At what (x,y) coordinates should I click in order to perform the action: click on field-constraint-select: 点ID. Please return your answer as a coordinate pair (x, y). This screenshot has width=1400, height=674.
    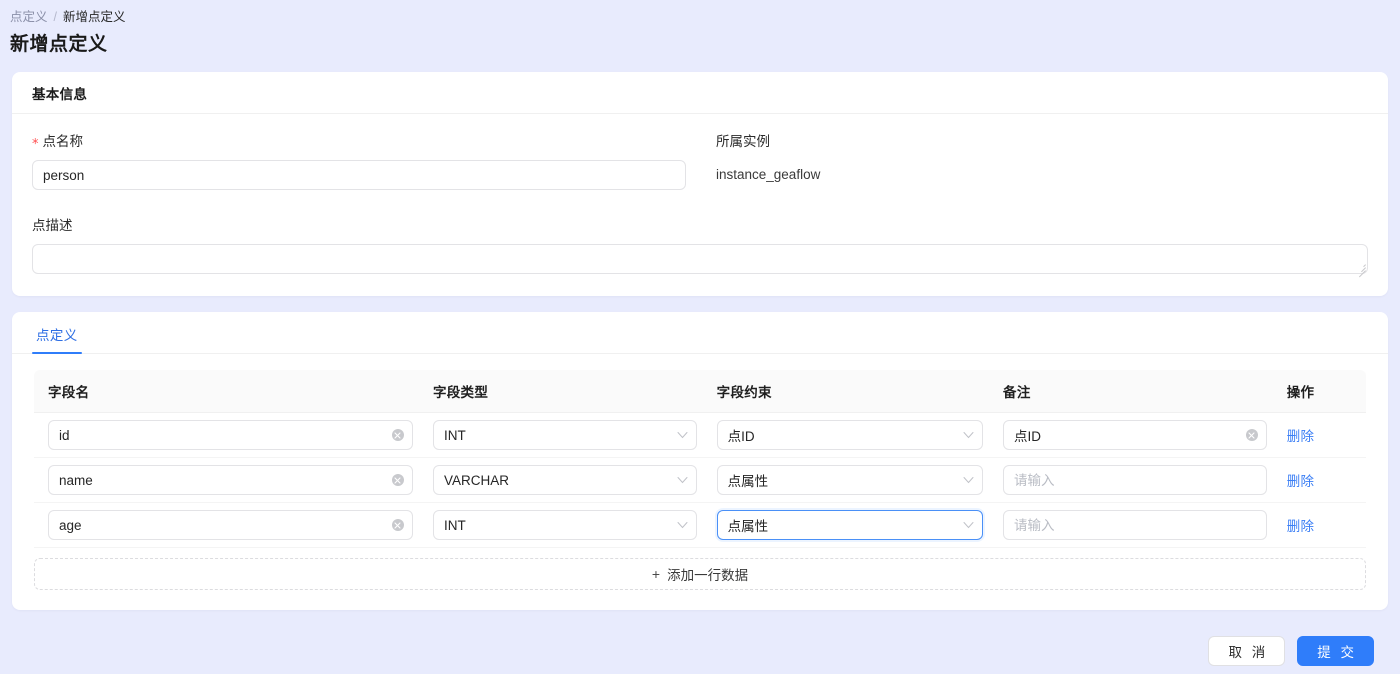
    Looking at the image, I should click on (850, 435).